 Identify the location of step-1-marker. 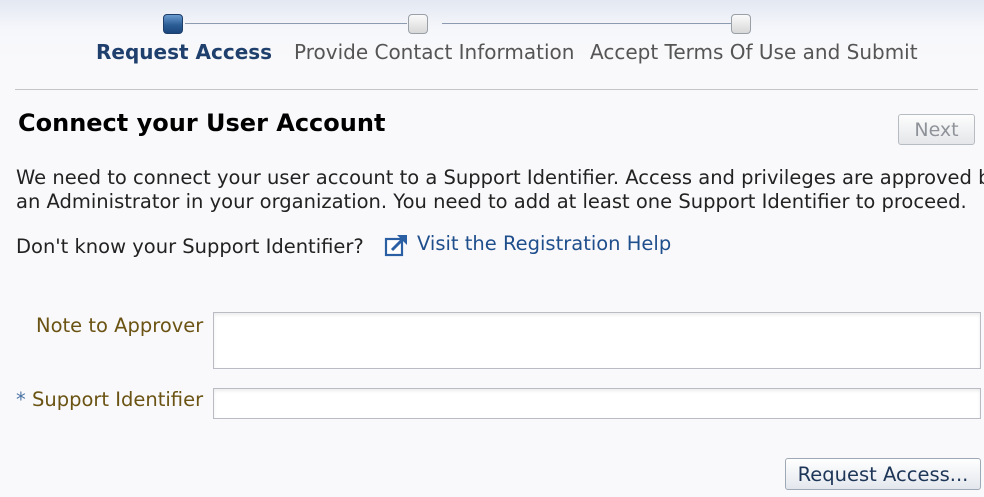
(173, 24).